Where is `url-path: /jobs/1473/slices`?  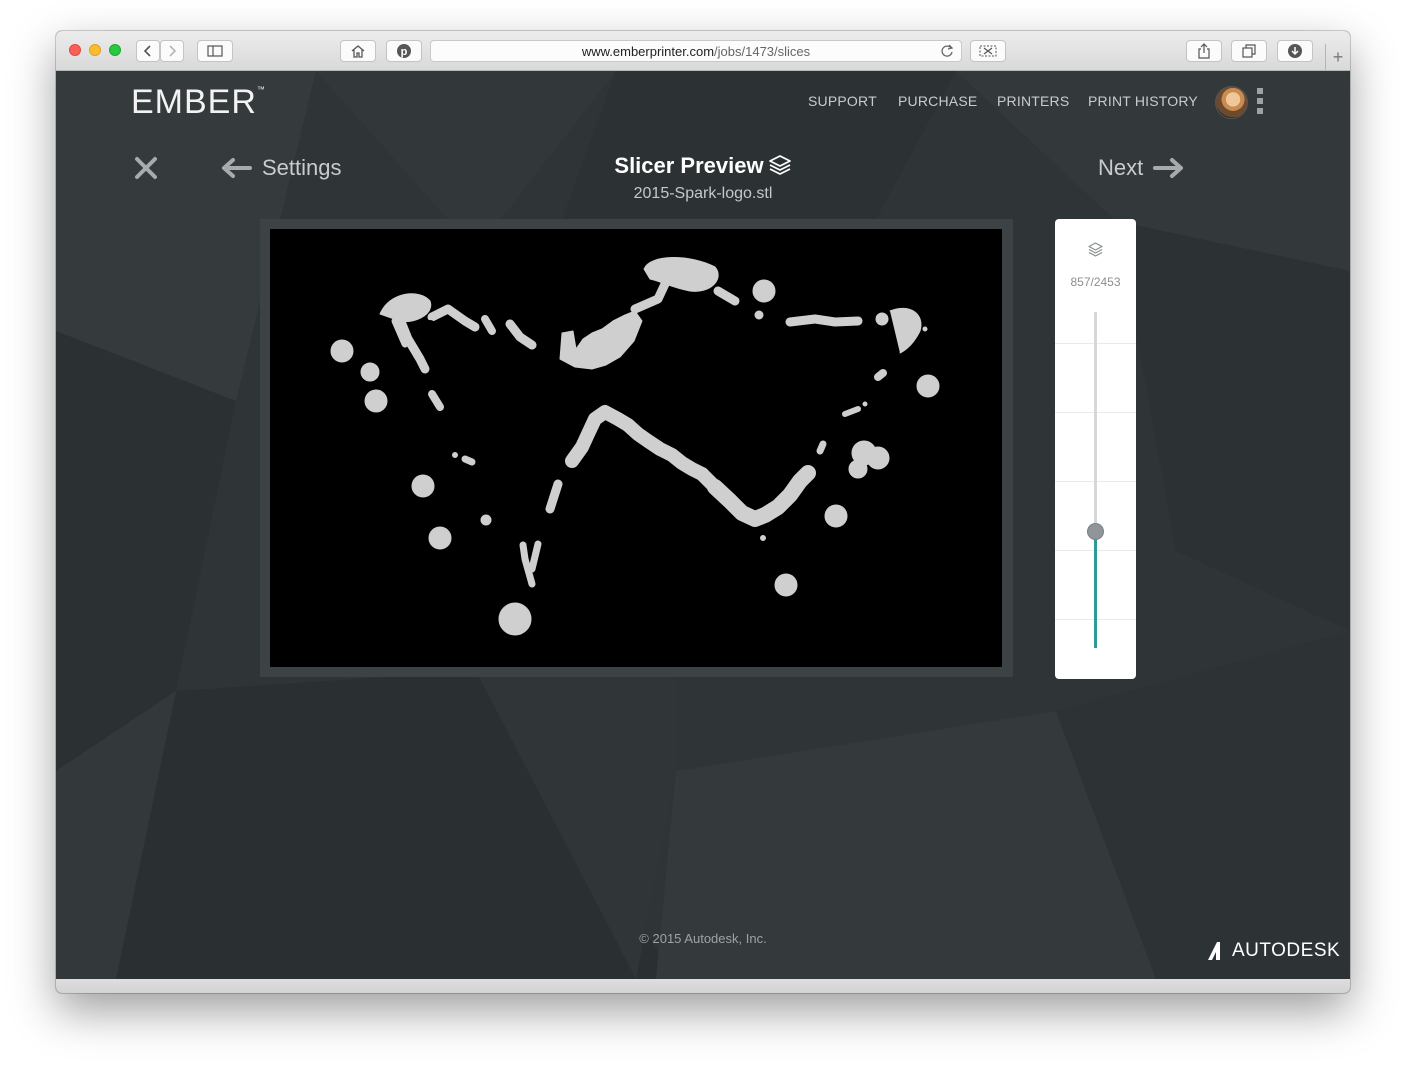 url-path: /jobs/1473/slices is located at coordinates (762, 51).